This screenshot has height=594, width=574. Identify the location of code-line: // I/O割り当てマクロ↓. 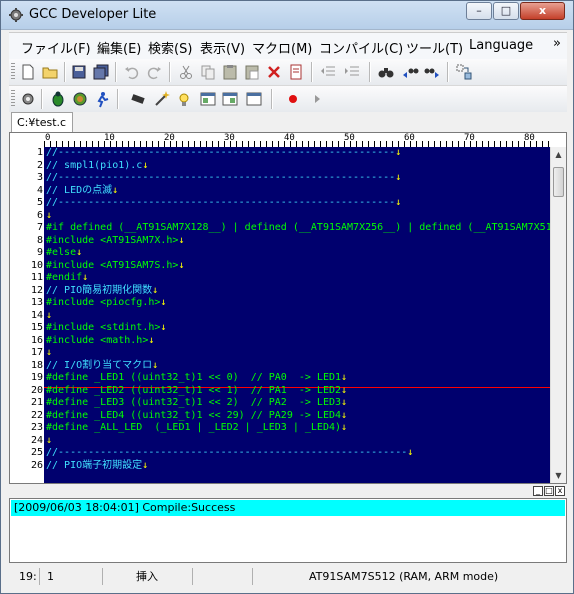
(102, 366).